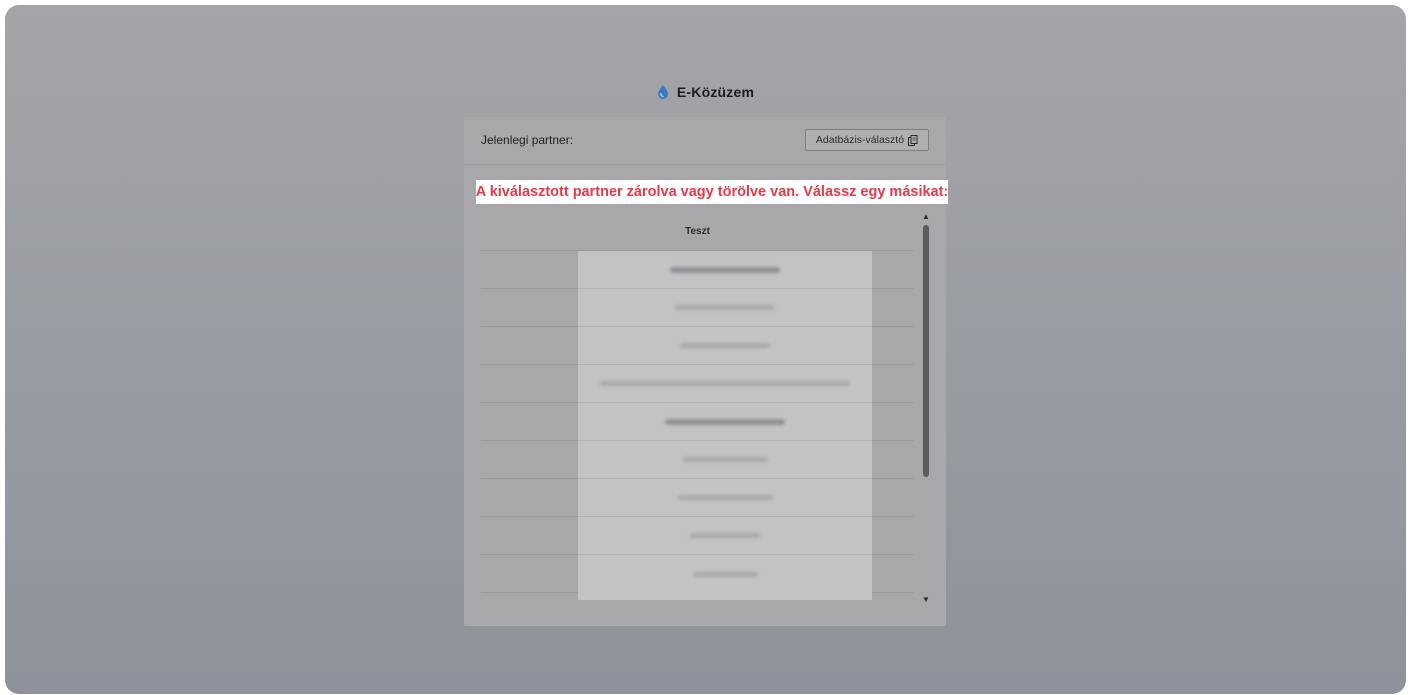  What do you see at coordinates (913, 140) in the screenshot?
I see `copy-icon` at bounding box center [913, 140].